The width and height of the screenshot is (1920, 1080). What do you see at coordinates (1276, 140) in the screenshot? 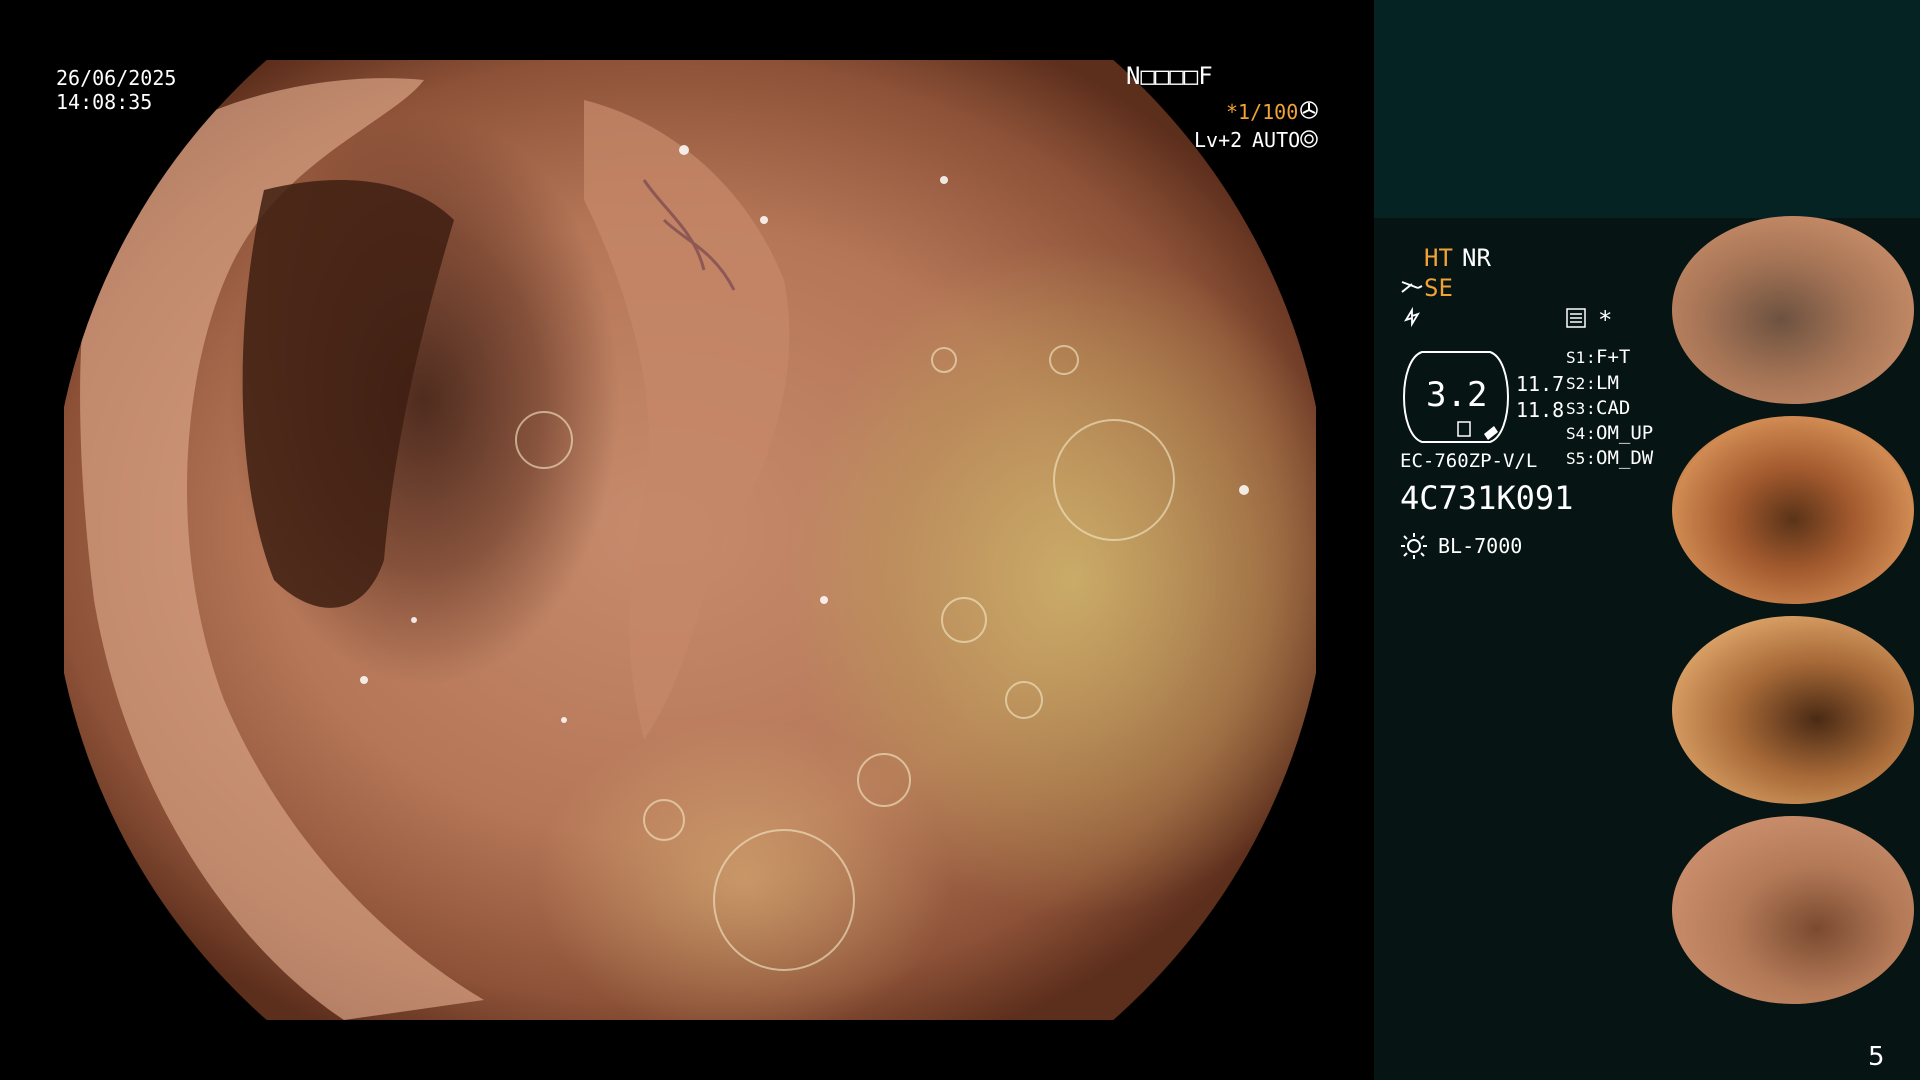
I see `mode-text: AUTO` at bounding box center [1276, 140].